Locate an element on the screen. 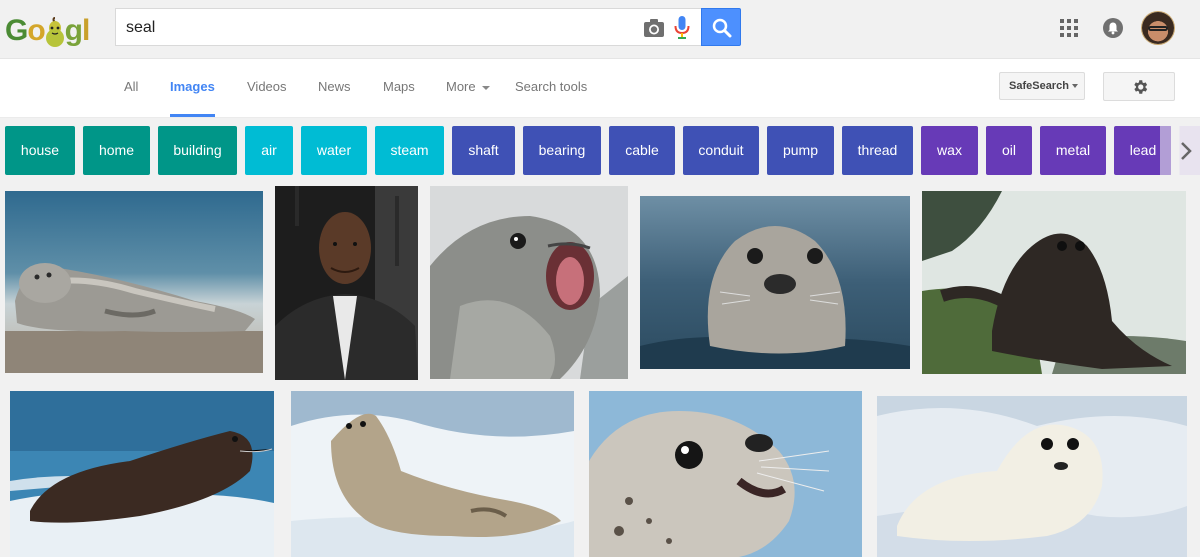 The width and height of the screenshot is (1200, 557). chips-next-button is located at coordinates (1185, 150).